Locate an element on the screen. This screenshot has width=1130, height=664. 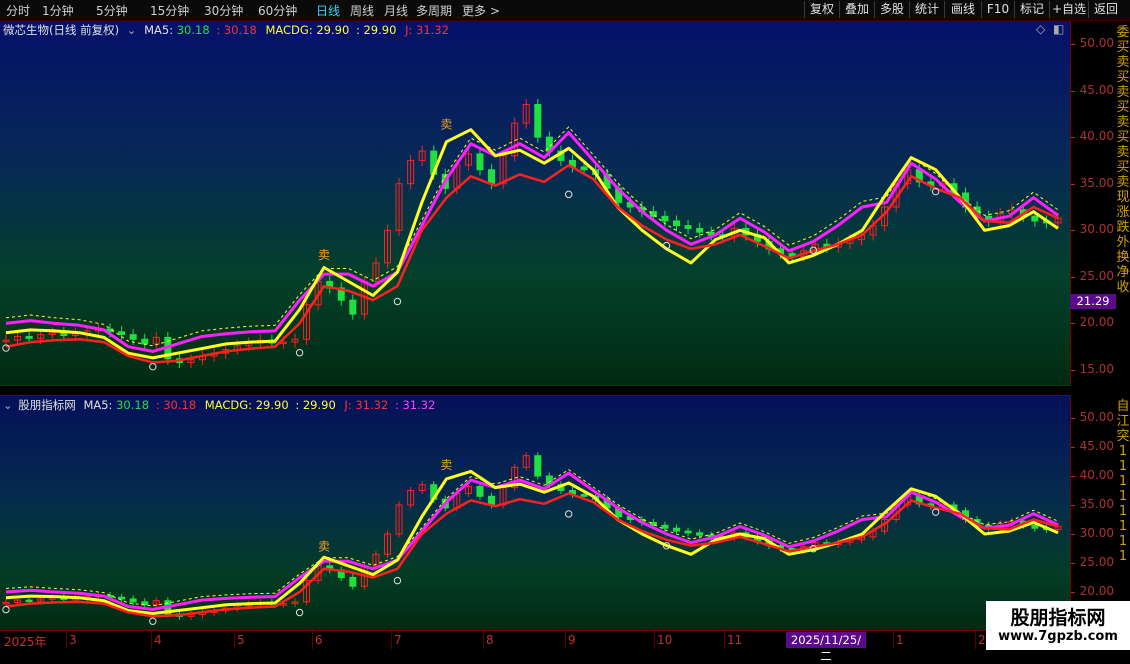
period-tab-30min: 30分钟 is located at coordinates (223, 10).